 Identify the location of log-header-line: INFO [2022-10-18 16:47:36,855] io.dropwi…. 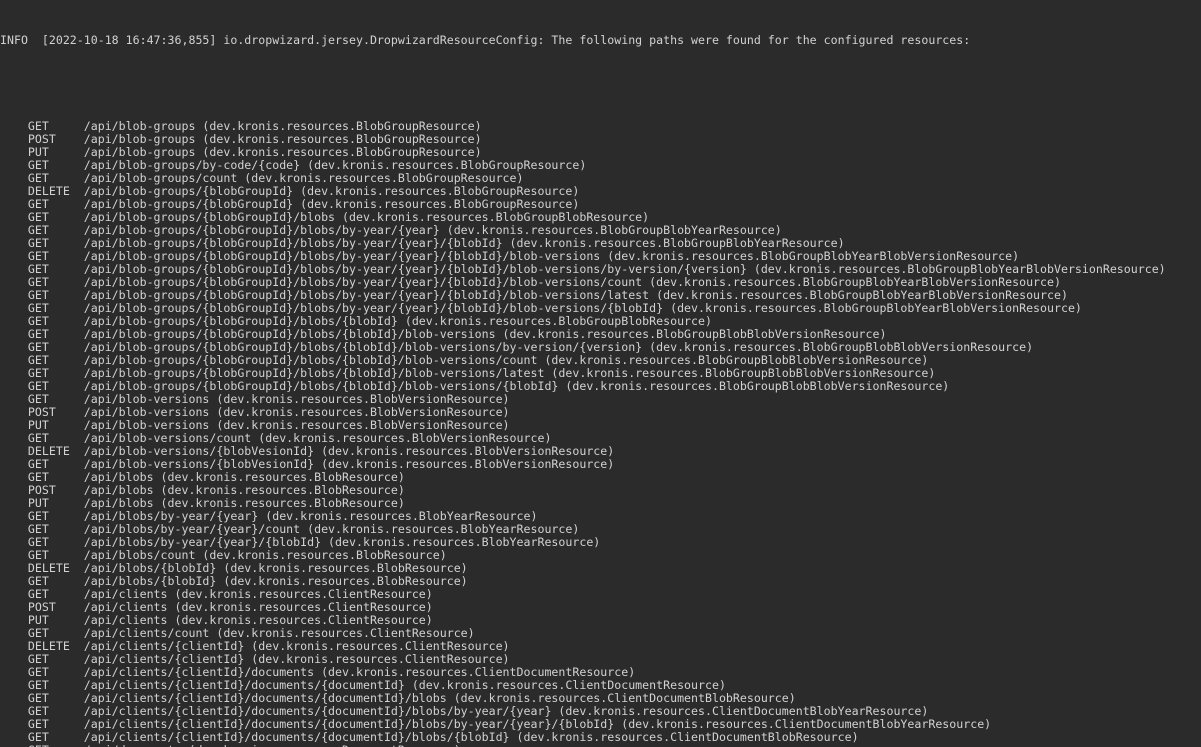
(485, 40).